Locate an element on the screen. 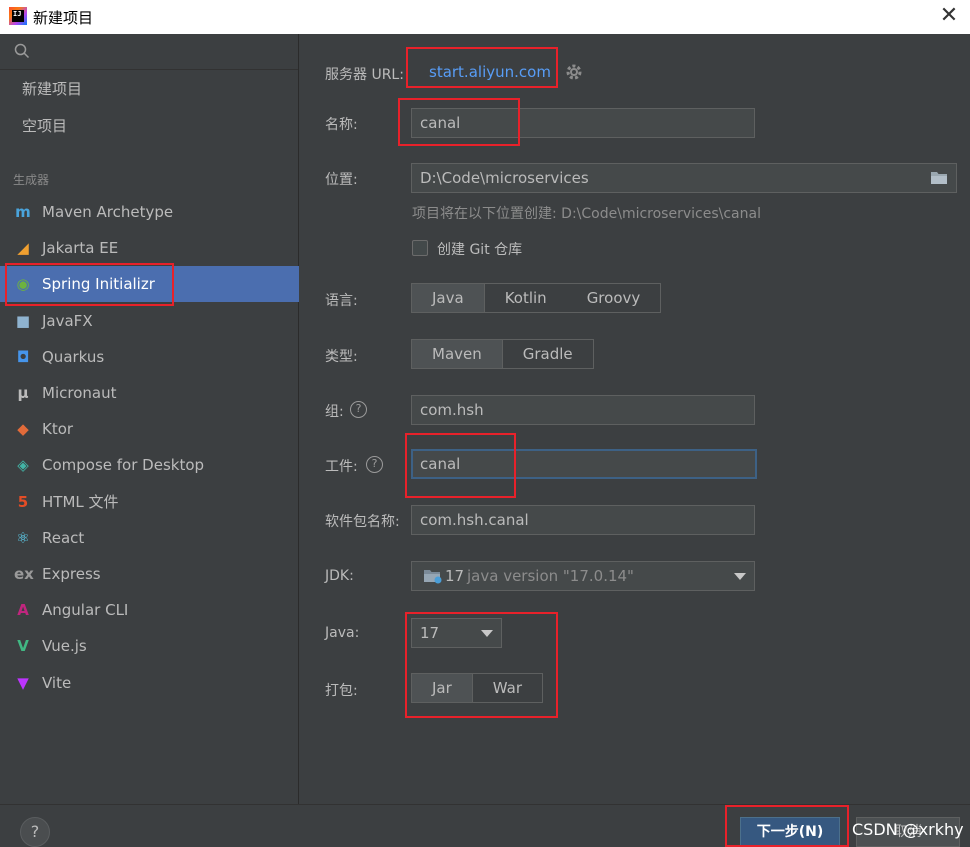 This screenshot has height=847, width=970. jdk-dropdown: 17 java version "17.0.14" is located at coordinates (583, 576).